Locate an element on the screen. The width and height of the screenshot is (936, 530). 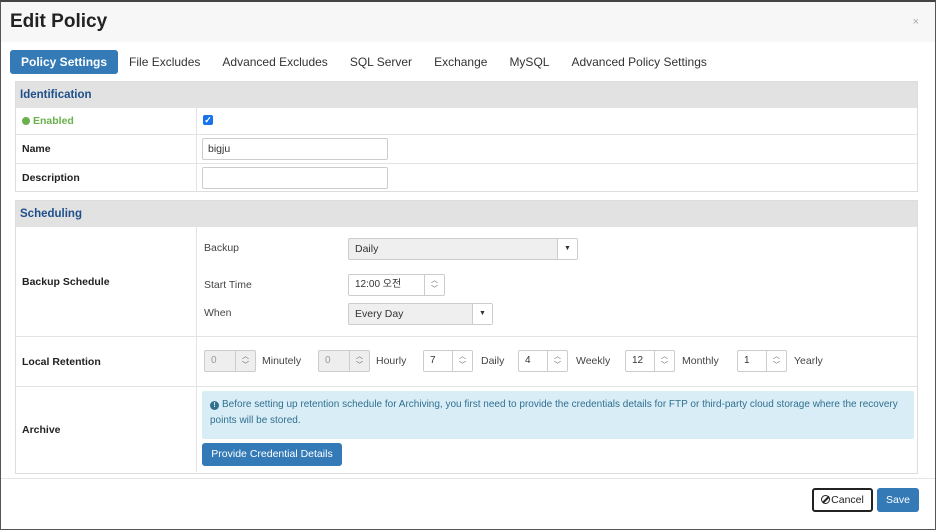
modal-title: Edit Policy is located at coordinates (59, 21).